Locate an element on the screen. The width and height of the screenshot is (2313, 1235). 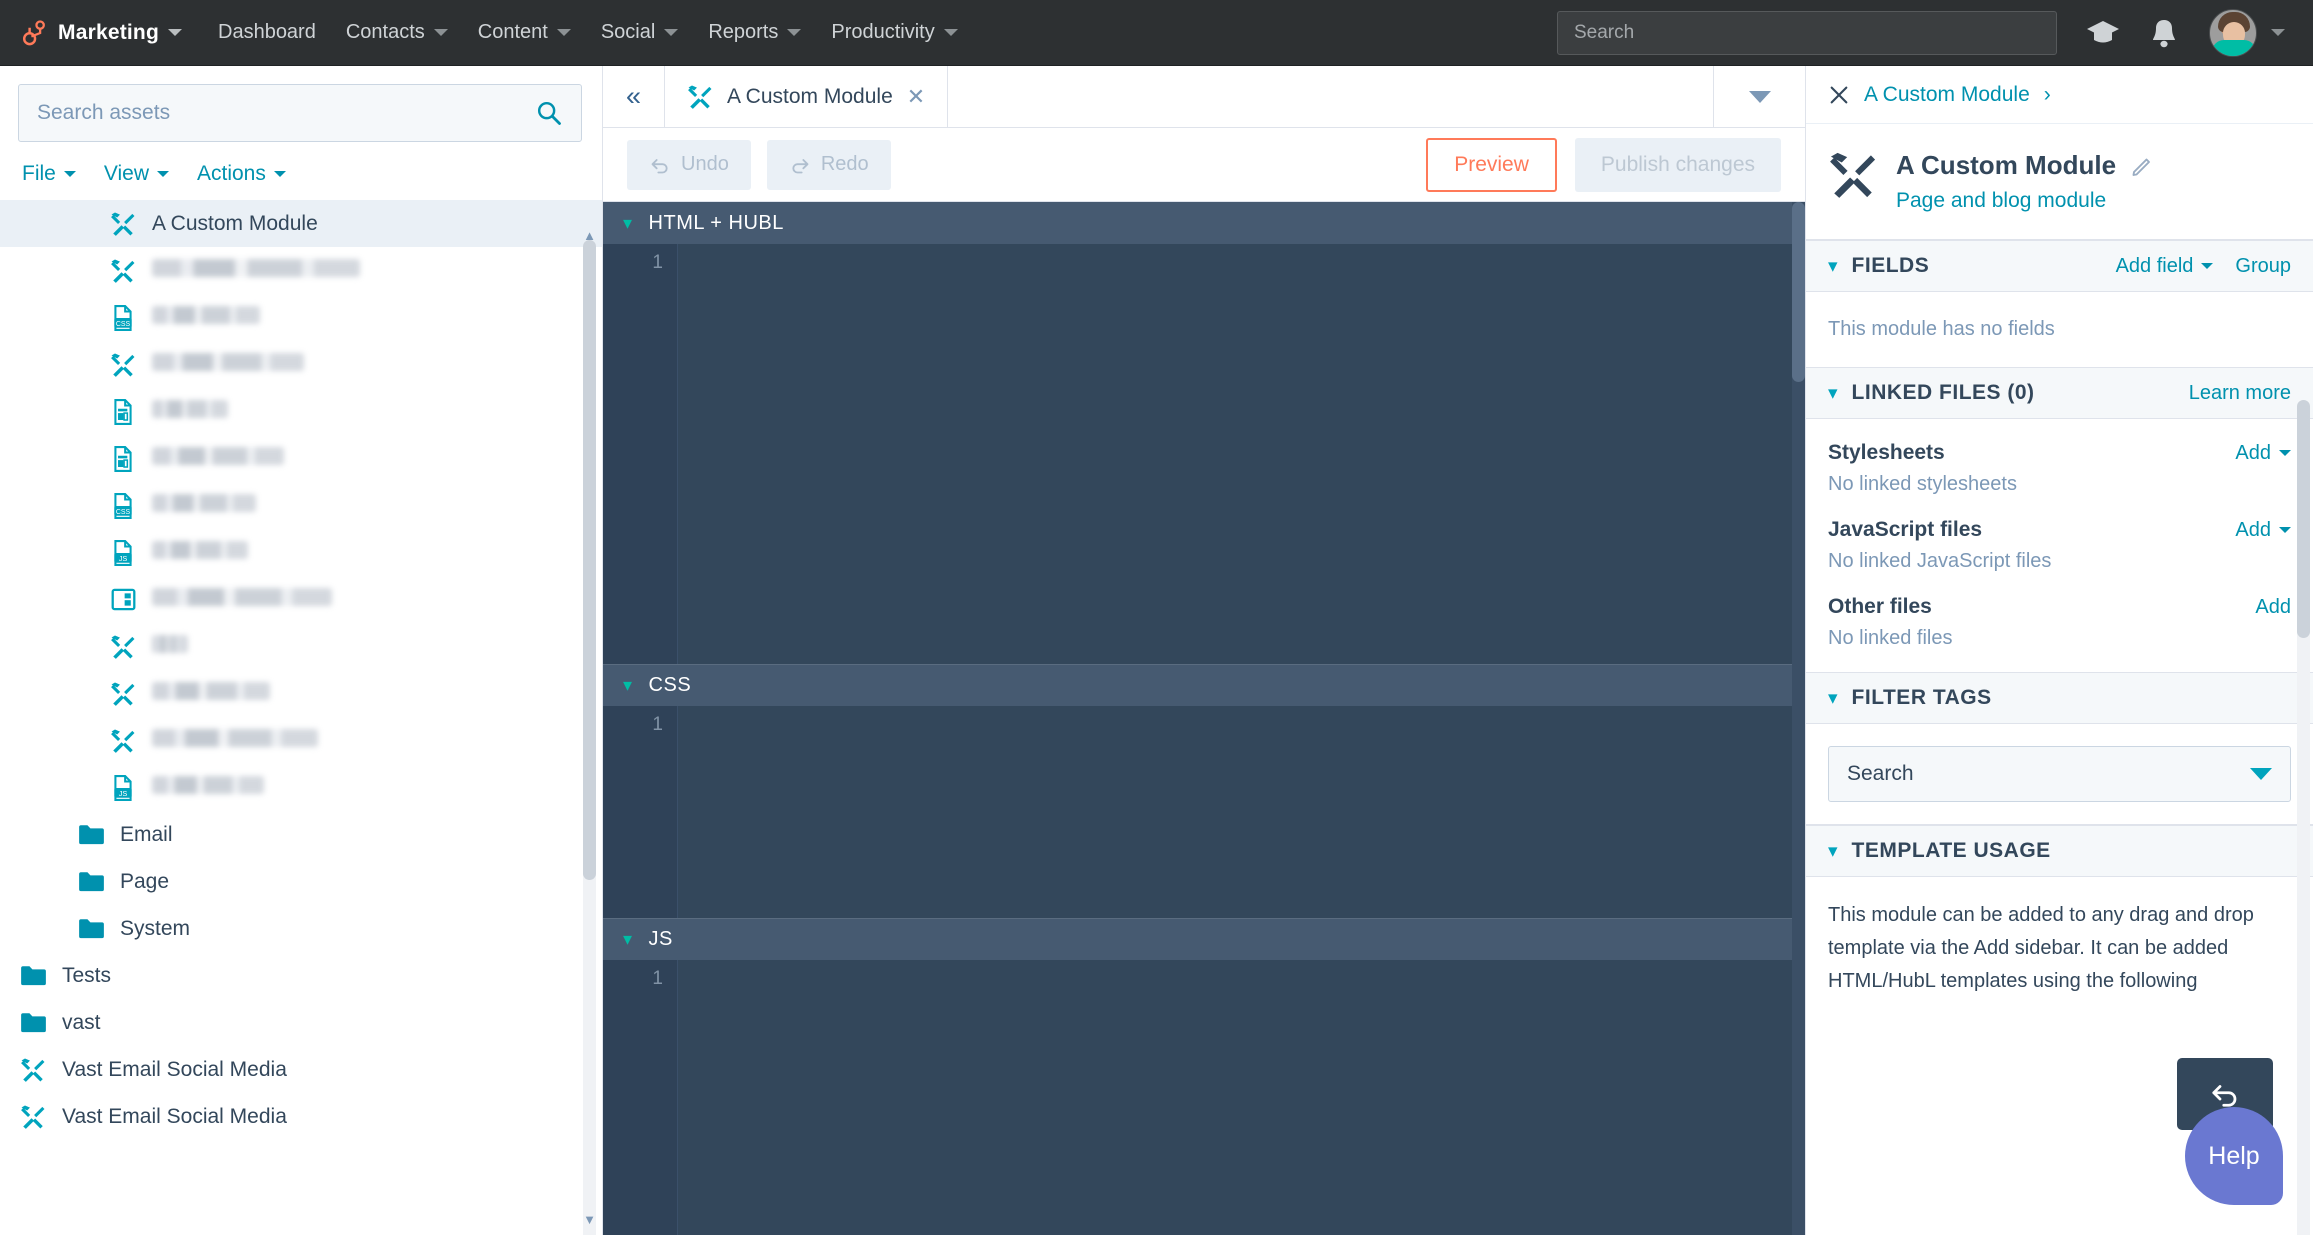
help-button: Help is located at coordinates (2234, 1156).